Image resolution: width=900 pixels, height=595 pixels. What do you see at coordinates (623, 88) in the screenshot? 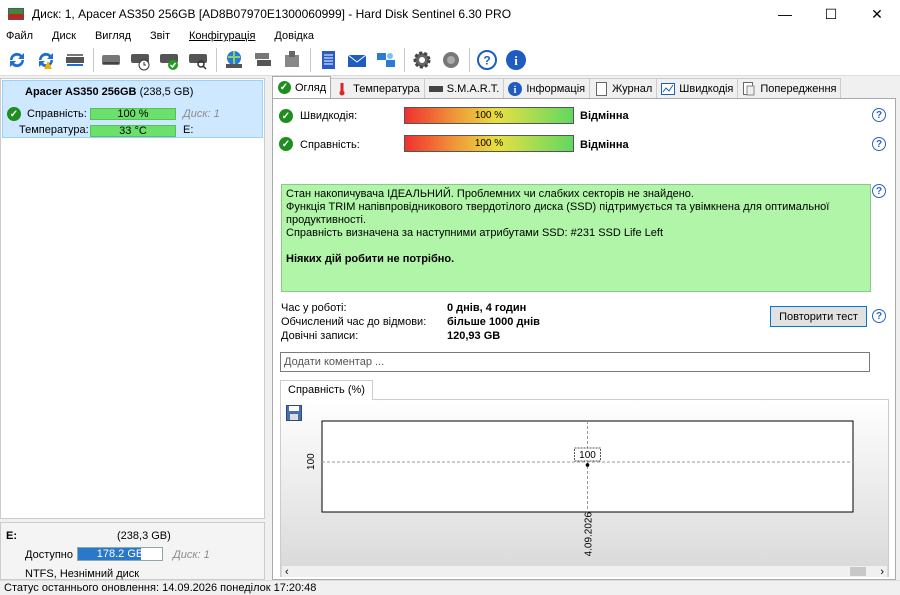
I see `tab-log: Журнал` at bounding box center [623, 88].